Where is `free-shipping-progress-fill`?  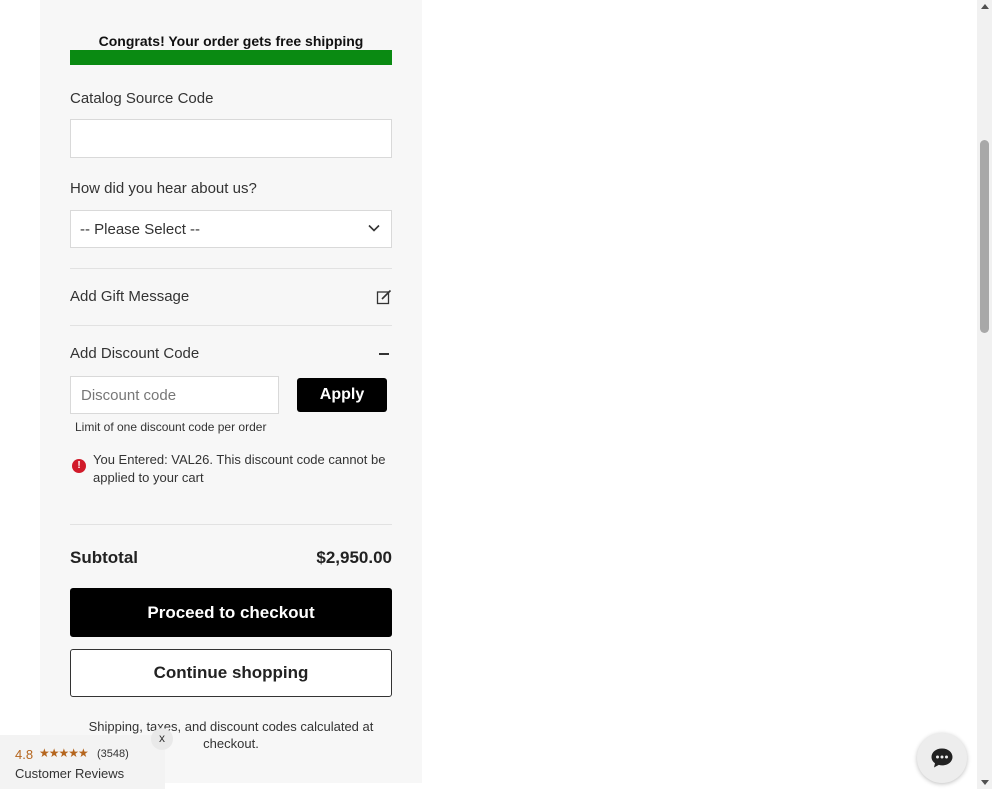 free-shipping-progress-fill is located at coordinates (231, 57).